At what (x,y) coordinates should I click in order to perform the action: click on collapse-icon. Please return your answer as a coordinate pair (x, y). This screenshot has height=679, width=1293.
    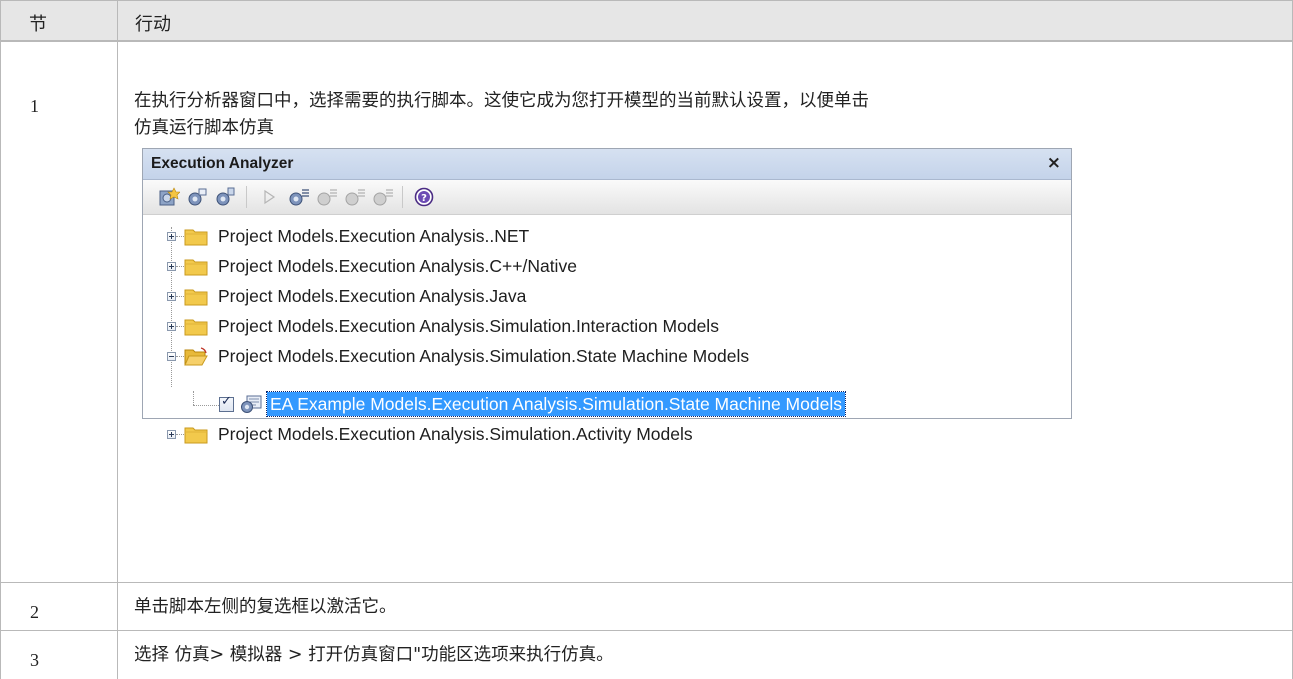
    Looking at the image, I should click on (171, 356).